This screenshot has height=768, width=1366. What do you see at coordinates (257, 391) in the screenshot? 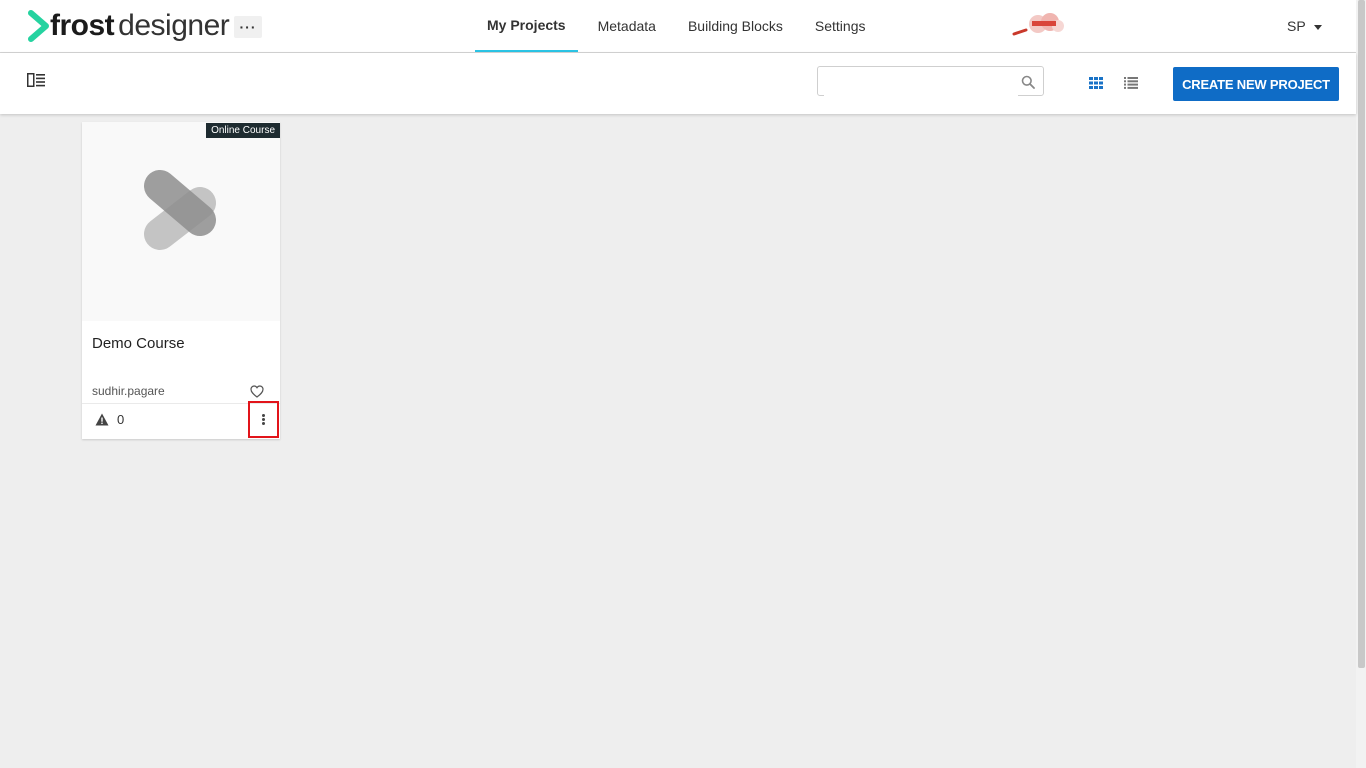
I see `heart-icon` at bounding box center [257, 391].